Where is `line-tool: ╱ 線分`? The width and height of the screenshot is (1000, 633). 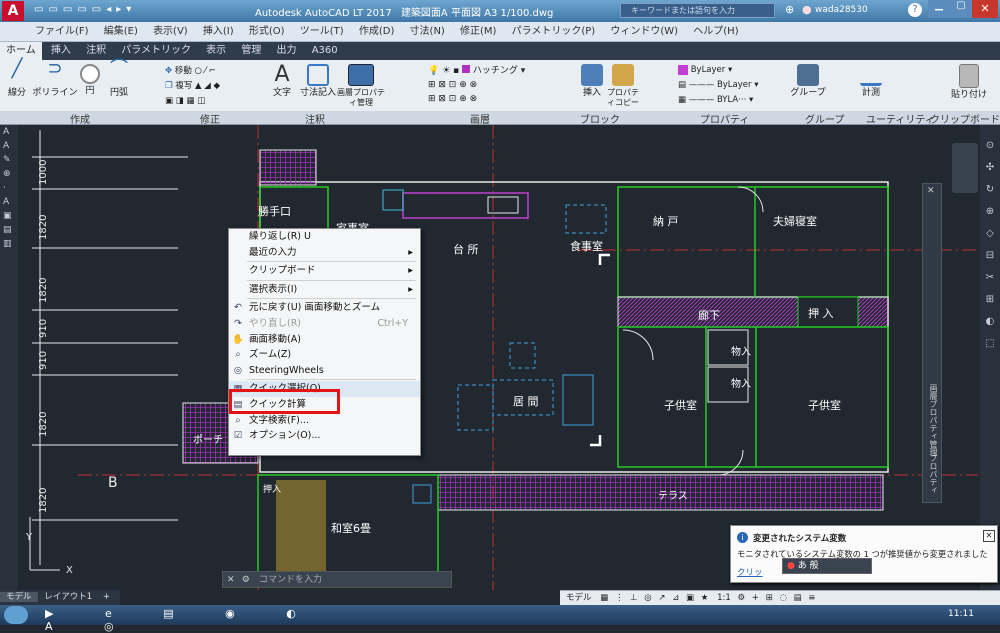
line-tool: ╱ 線分 is located at coordinates (17, 79).